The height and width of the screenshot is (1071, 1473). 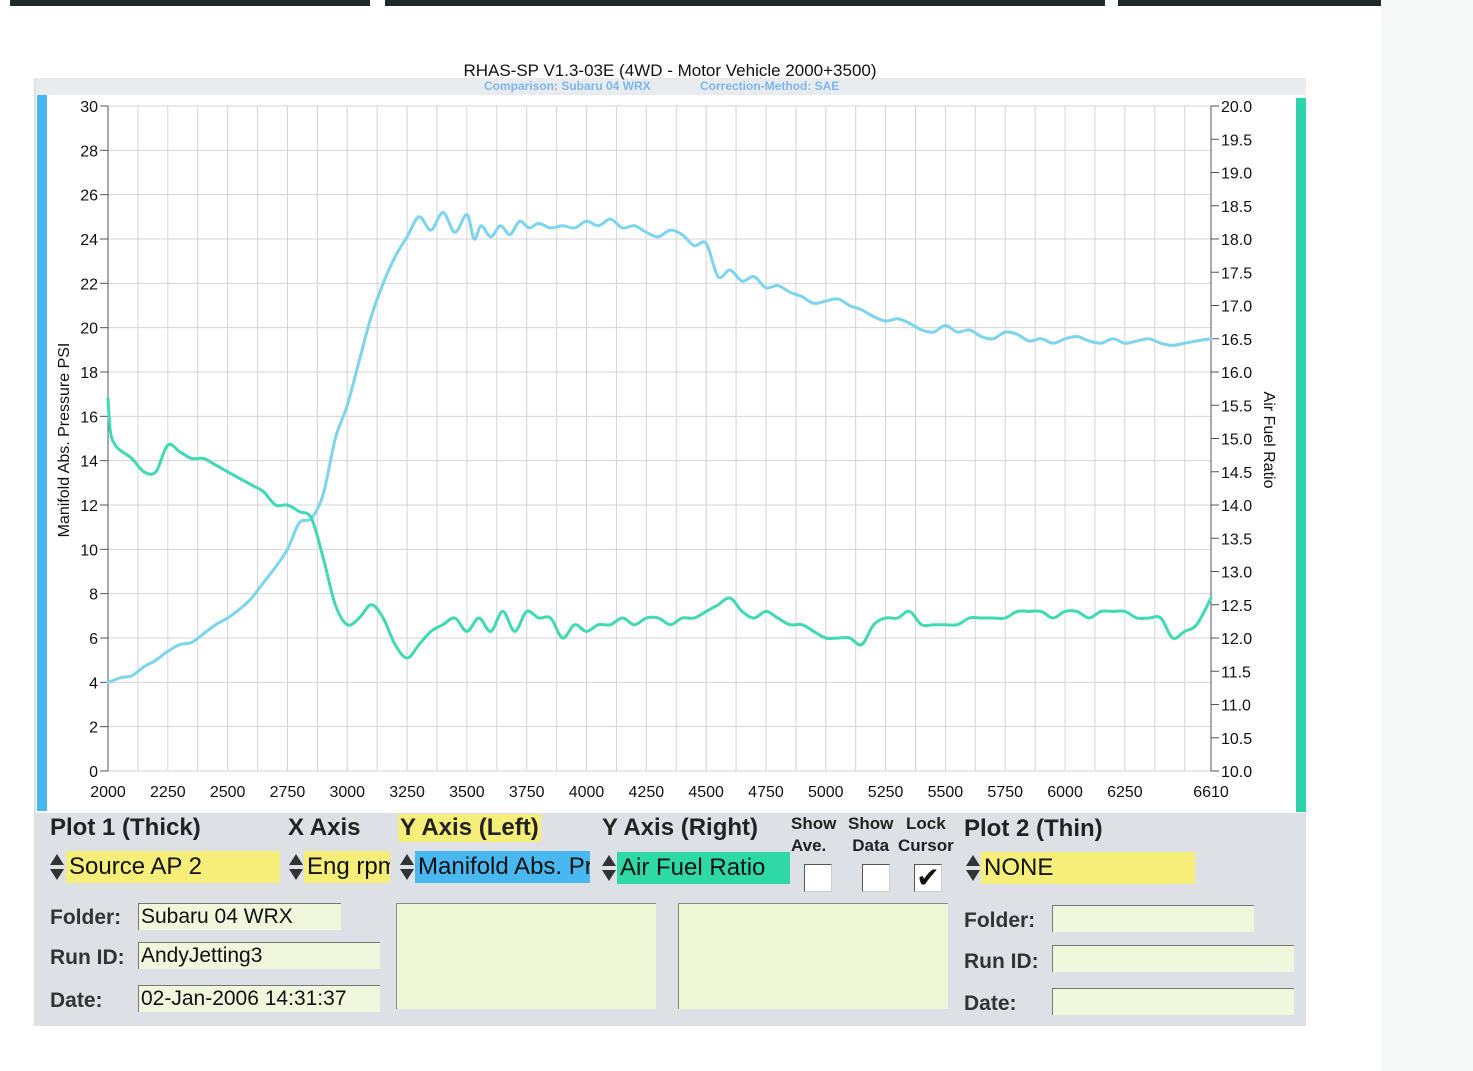 I want to click on y-axis-right-label: Air Fuel Ratio, so click(x=1268, y=440).